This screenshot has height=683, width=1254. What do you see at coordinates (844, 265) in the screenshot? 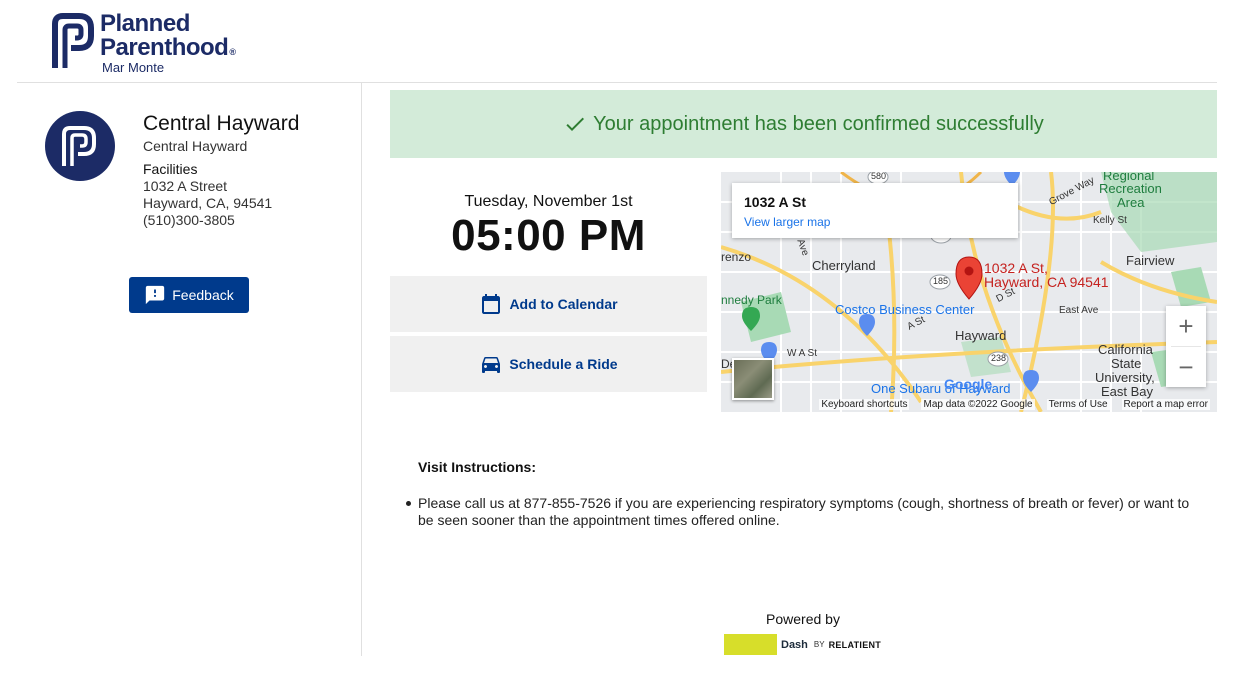
I see `map-label-cherryland: Cherryland` at bounding box center [844, 265].